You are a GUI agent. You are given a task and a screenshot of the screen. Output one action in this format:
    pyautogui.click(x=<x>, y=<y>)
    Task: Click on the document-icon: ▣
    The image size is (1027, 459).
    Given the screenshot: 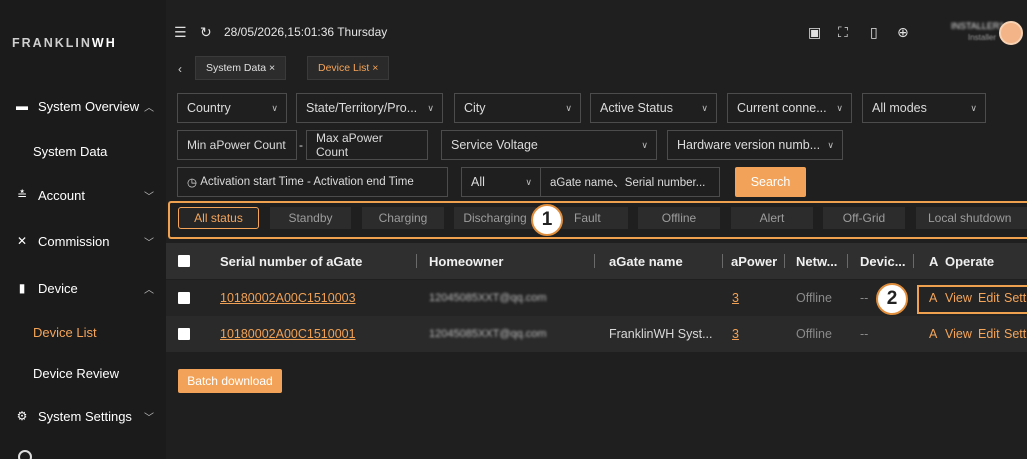 What is the action you would take?
    pyautogui.click(x=814, y=32)
    